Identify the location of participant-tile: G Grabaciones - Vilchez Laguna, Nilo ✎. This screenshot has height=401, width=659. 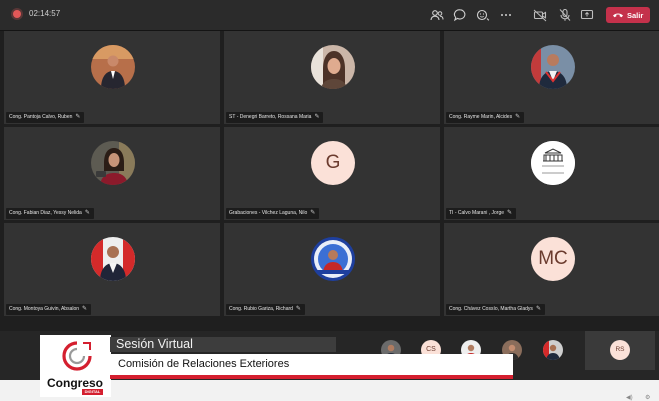
(332, 173).